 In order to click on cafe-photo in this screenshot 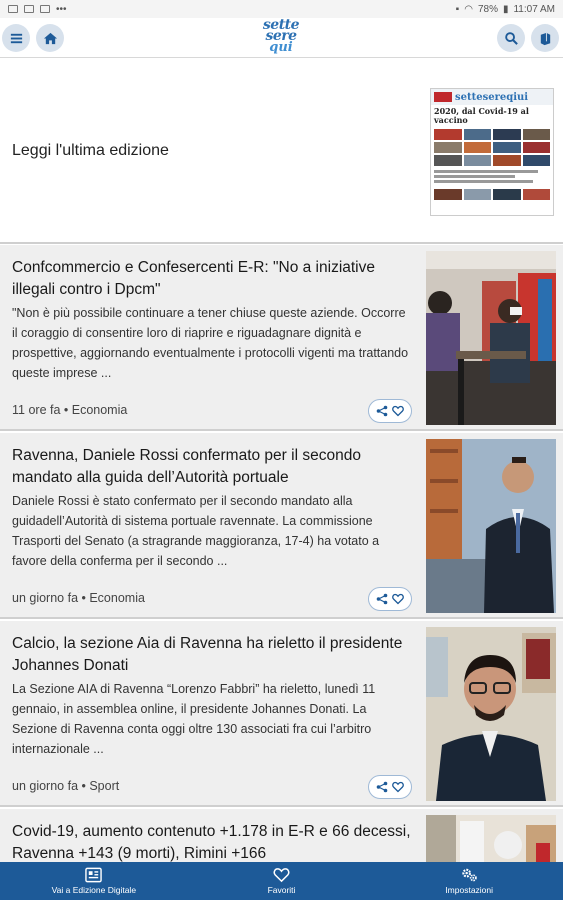, I will do `click(491, 338)`.